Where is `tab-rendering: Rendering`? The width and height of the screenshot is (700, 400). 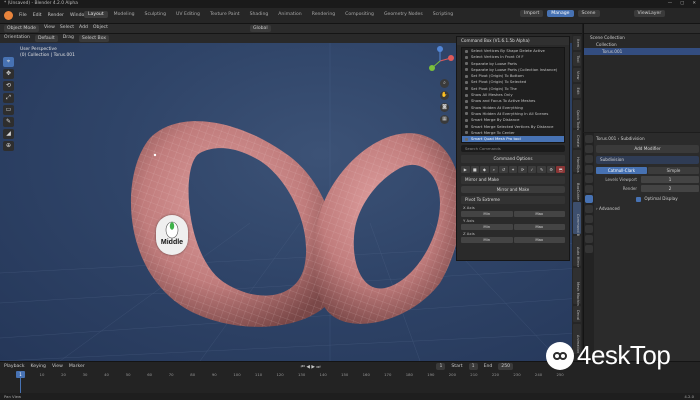
tab-rendering: Rendering is located at coordinates (323, 14).